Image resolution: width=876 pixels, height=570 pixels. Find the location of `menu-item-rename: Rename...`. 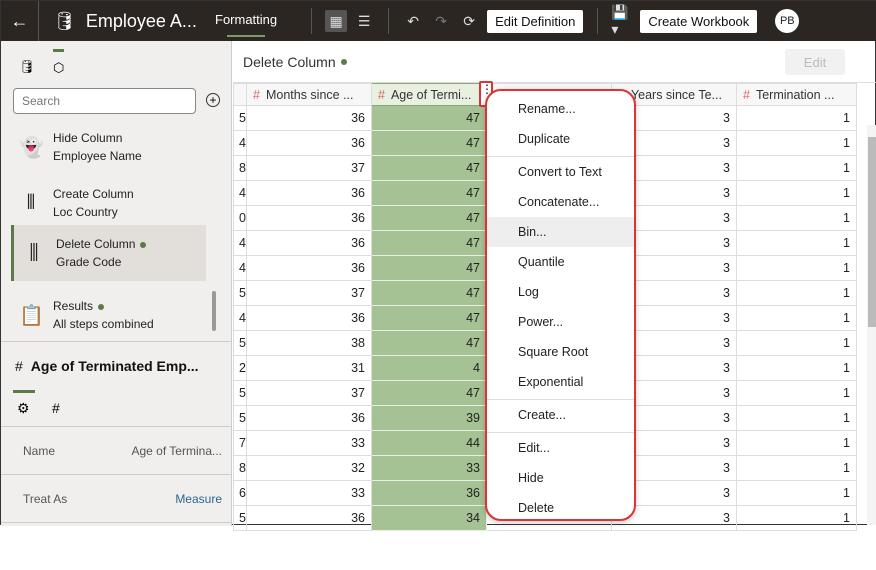

menu-item-rename: Rename... is located at coordinates (560, 109).